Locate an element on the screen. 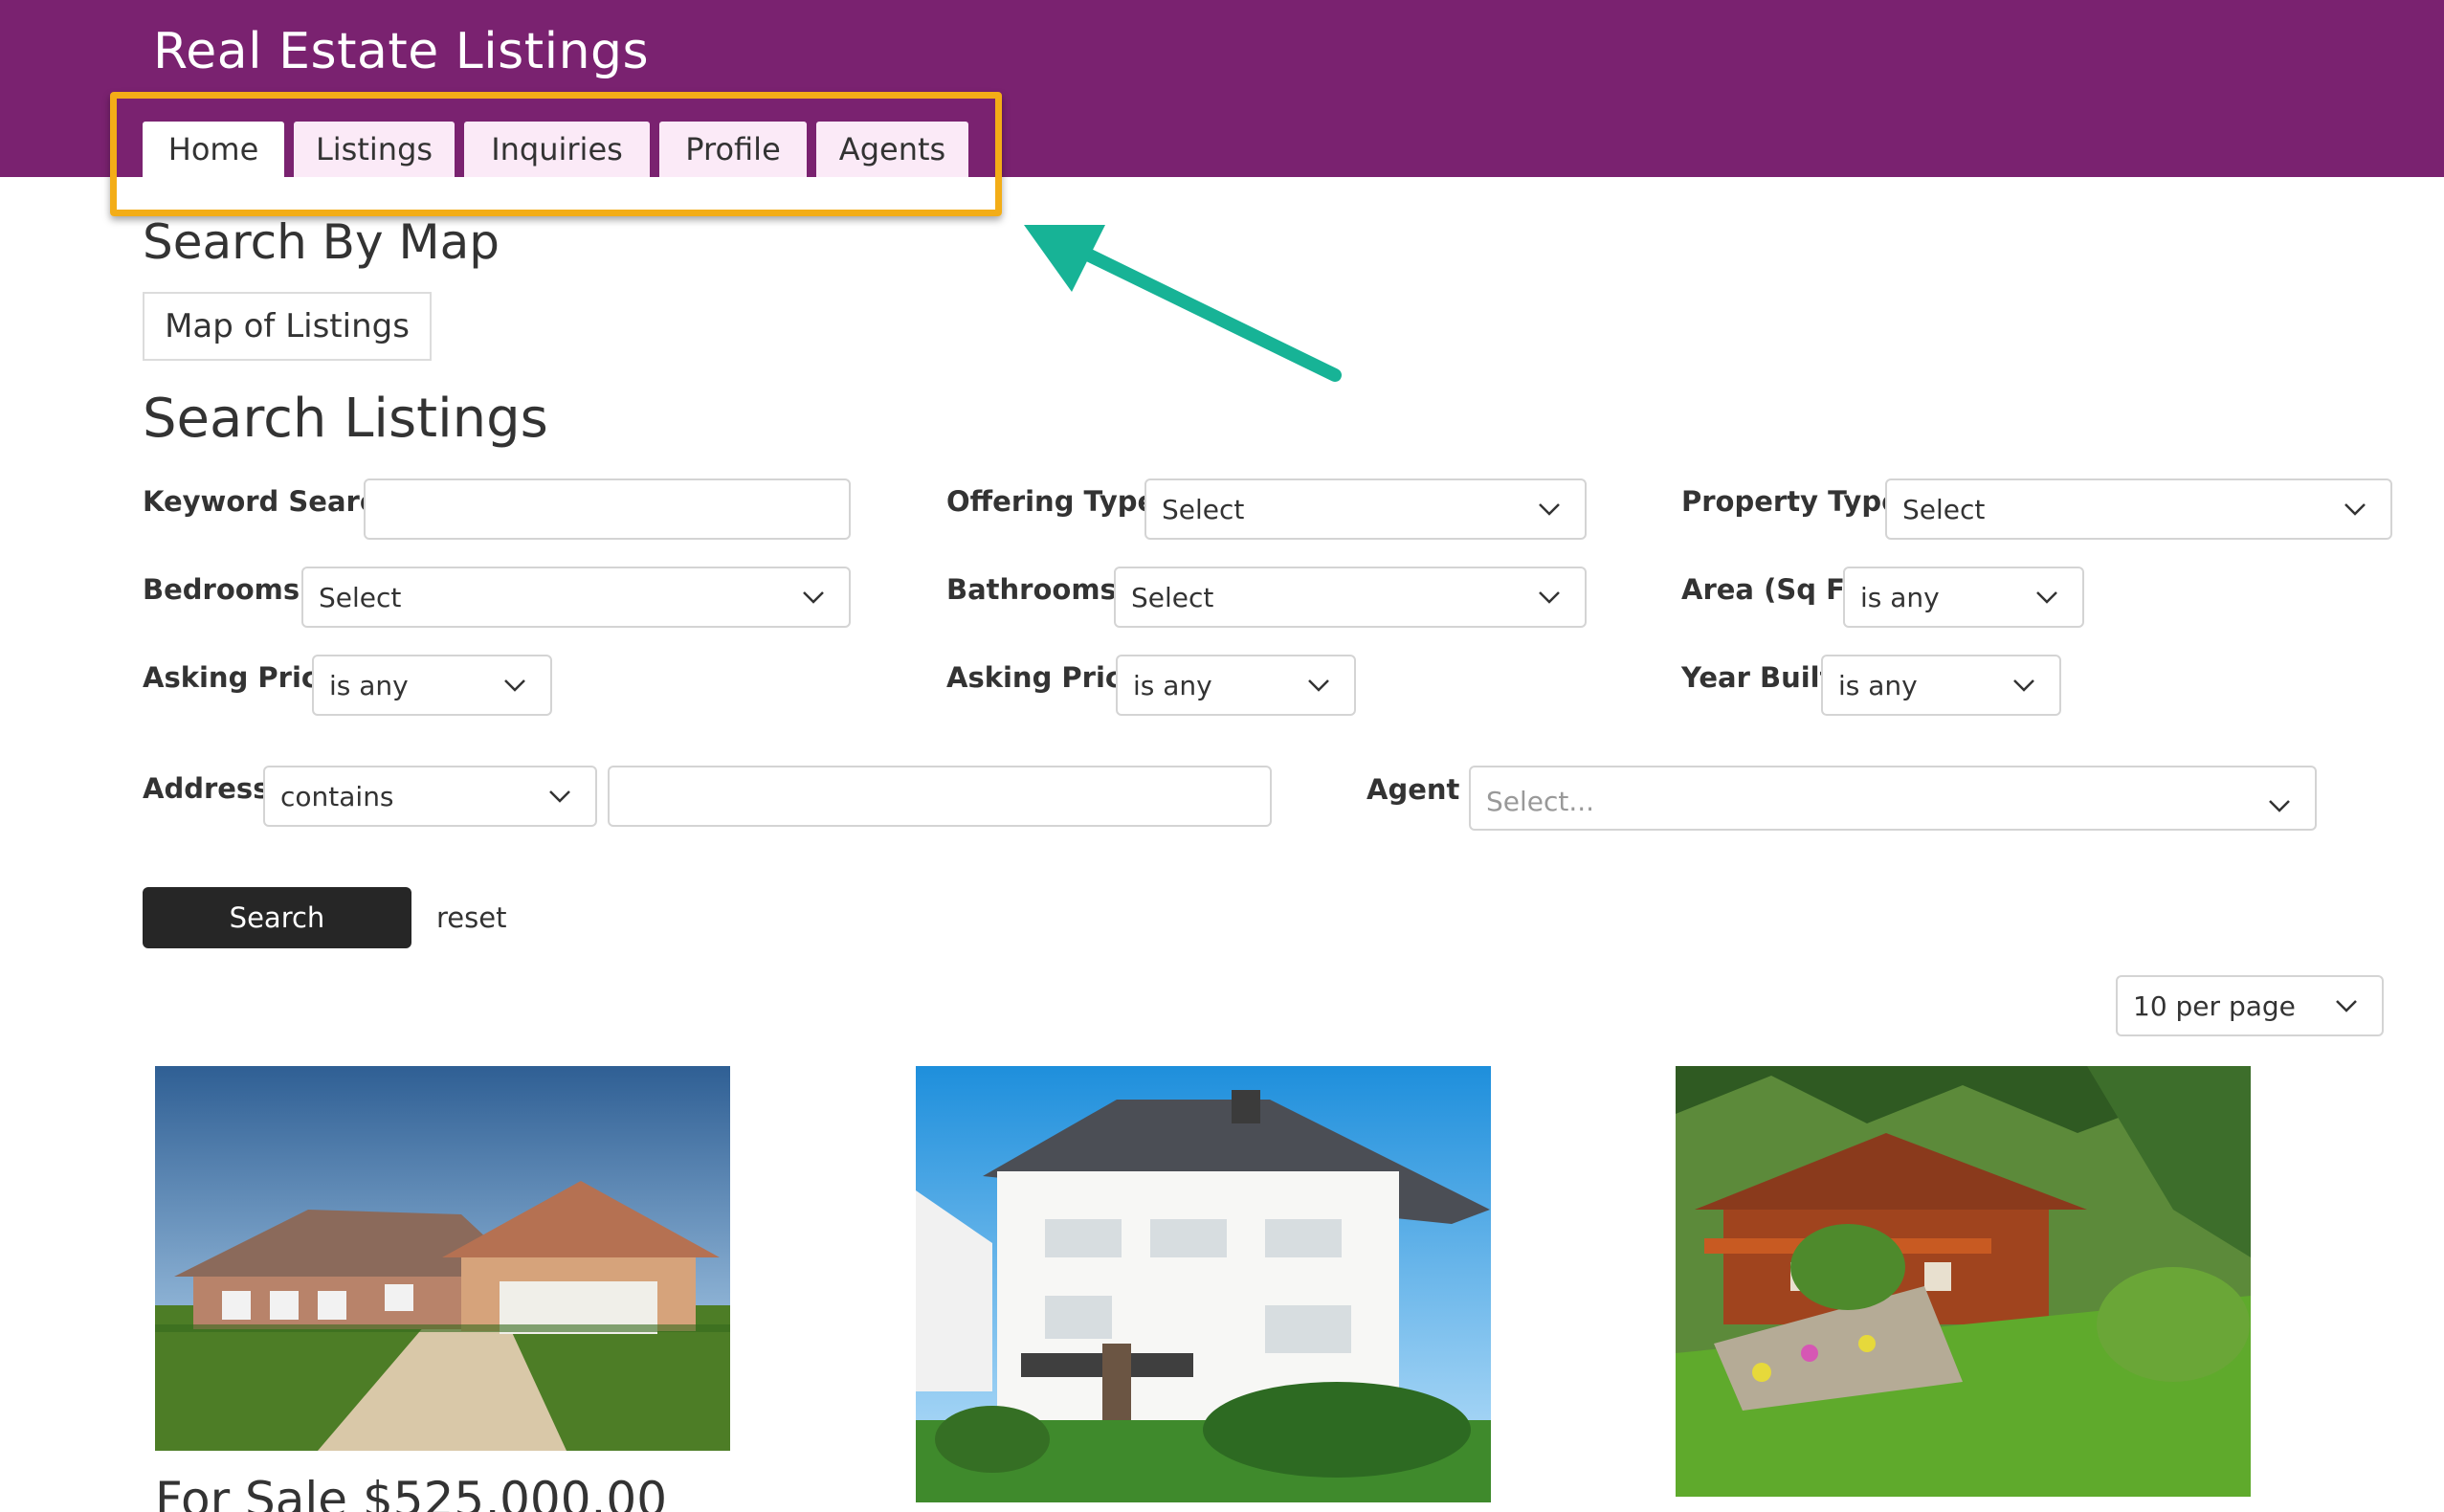 The width and height of the screenshot is (2444, 1512). per-page-select: 10 per page is located at coordinates (2250, 1005).